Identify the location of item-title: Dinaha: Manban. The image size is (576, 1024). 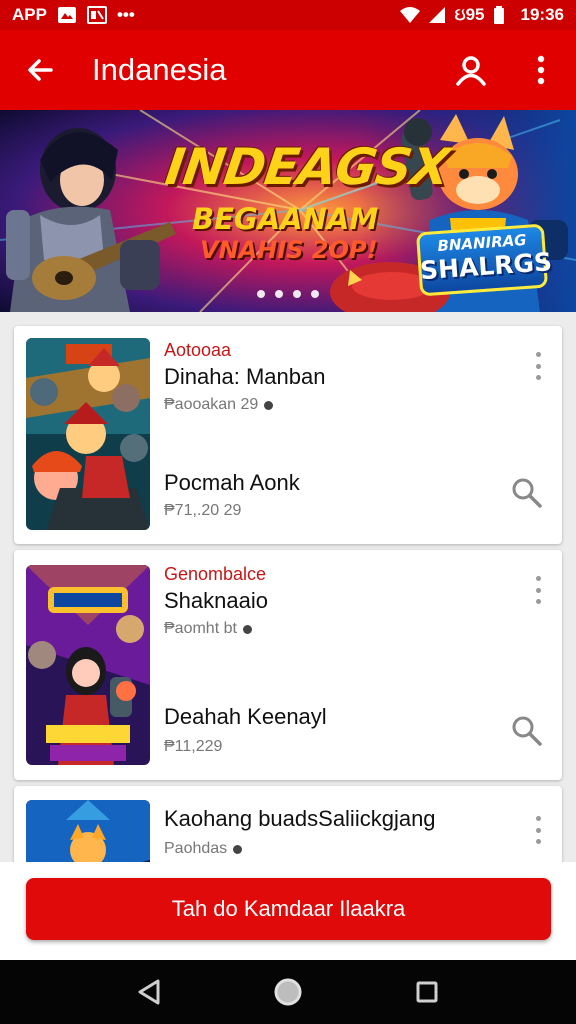
(244, 377).